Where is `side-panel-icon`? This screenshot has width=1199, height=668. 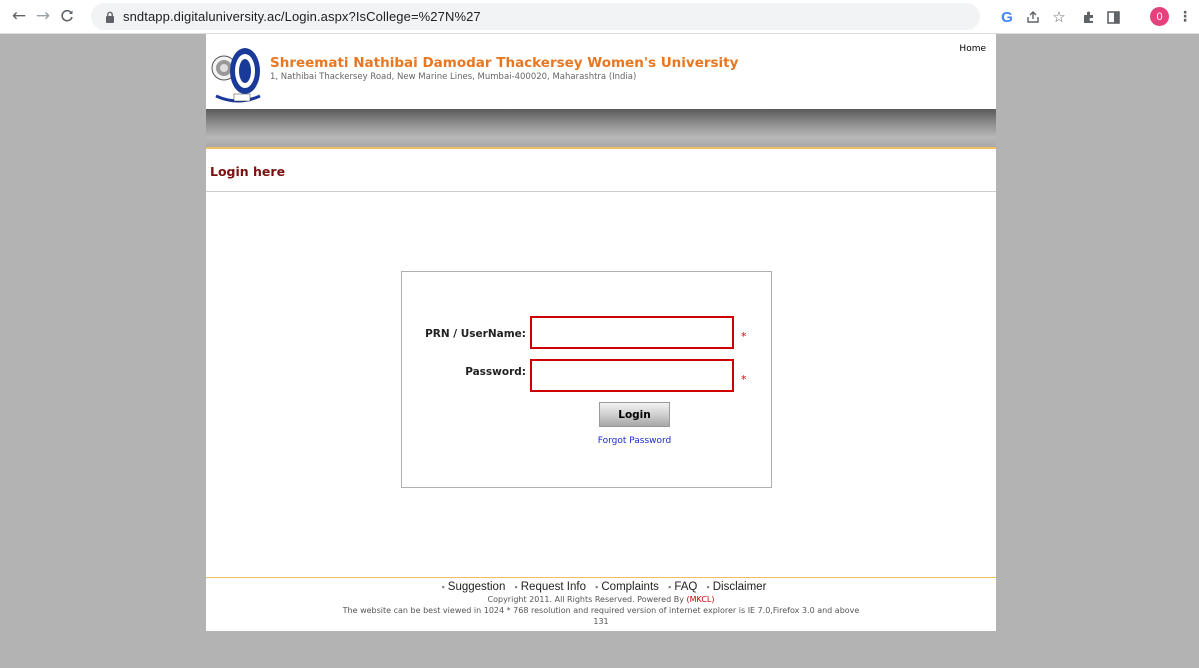
side-panel-icon is located at coordinates (1113, 17).